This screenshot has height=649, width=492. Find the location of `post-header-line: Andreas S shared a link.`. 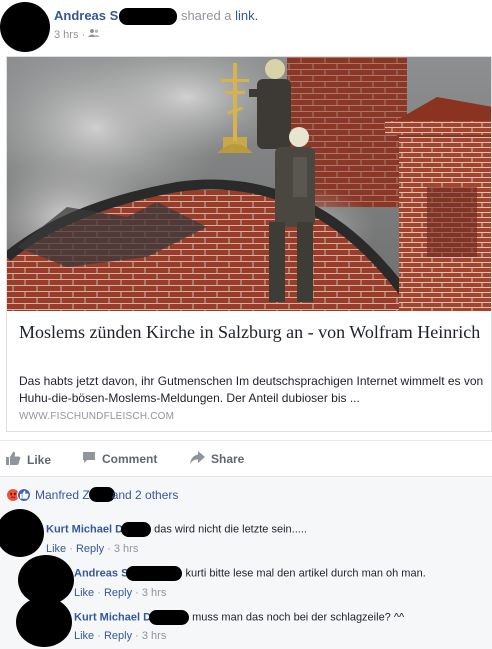

post-header-line: Andreas S shared a link. is located at coordinates (156, 17).